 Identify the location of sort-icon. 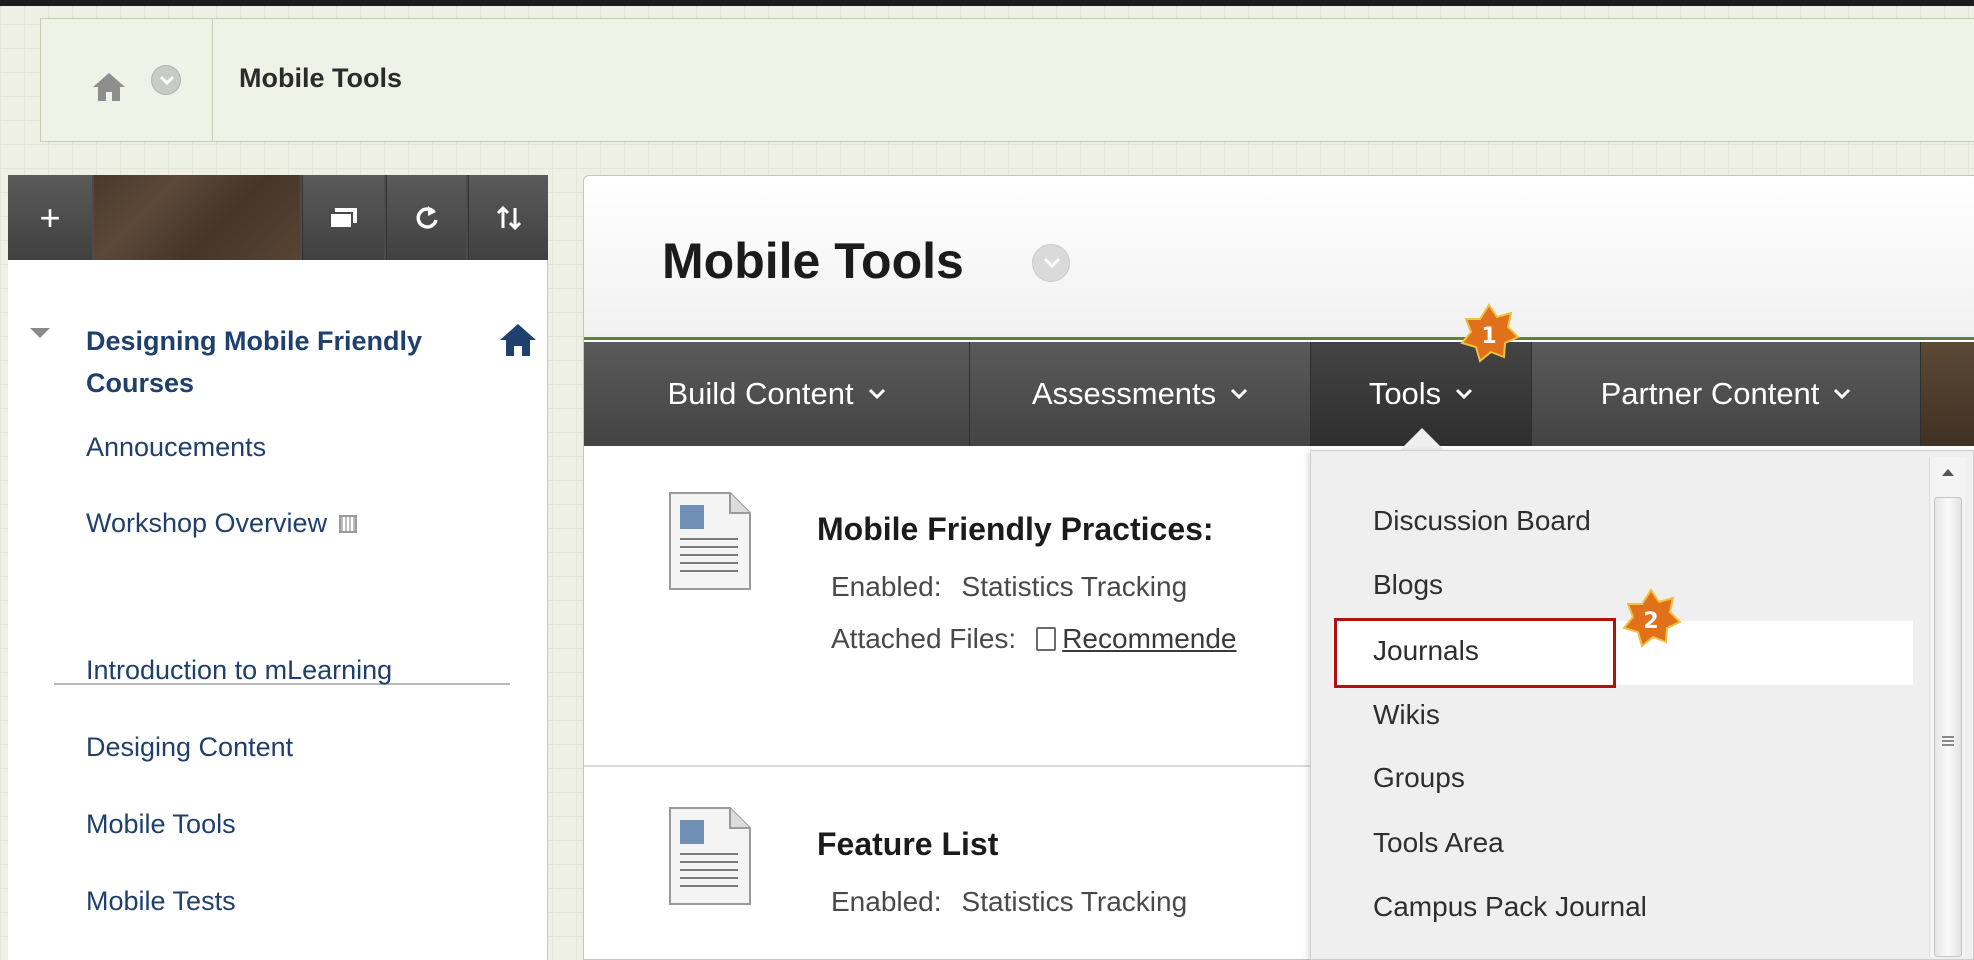
(508, 217).